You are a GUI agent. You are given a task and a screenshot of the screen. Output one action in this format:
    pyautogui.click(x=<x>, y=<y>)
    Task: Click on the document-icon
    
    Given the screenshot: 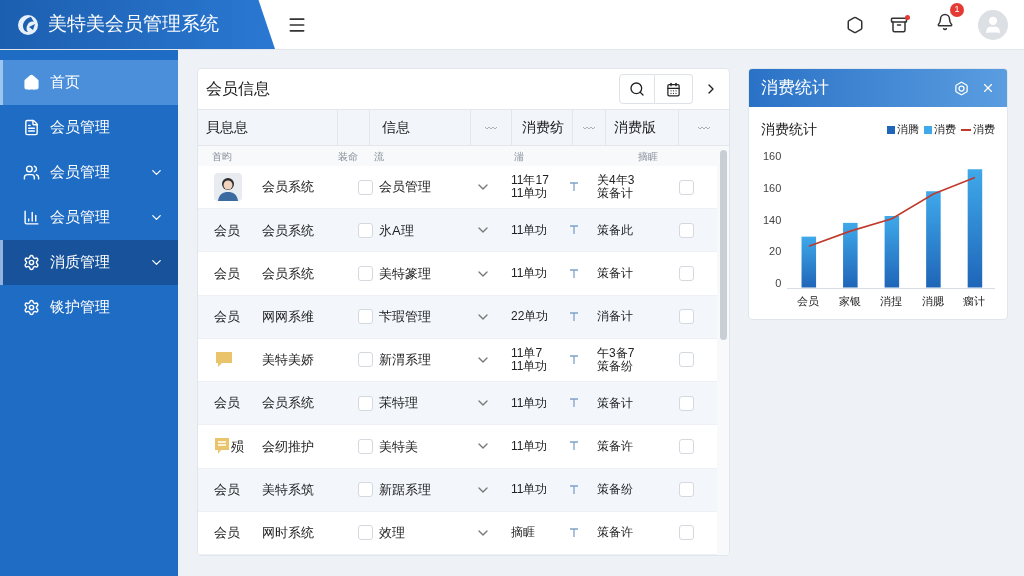 What is the action you would take?
    pyautogui.click(x=31, y=127)
    